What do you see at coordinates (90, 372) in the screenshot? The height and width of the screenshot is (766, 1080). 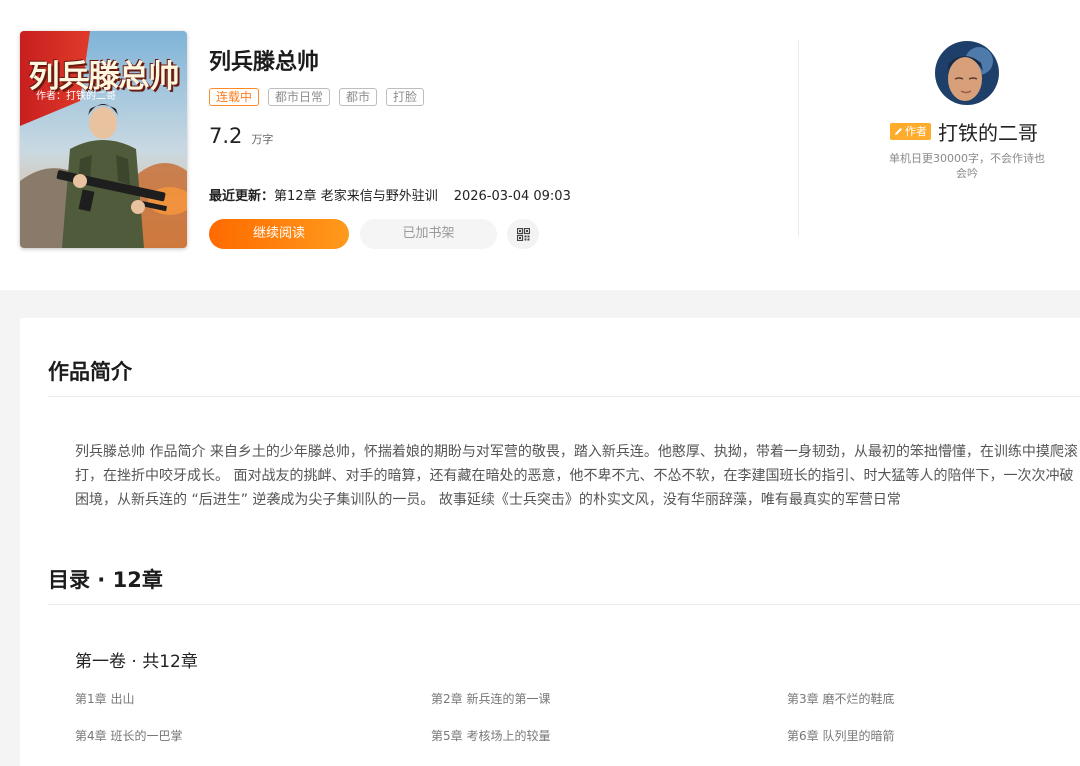 I see `intro-heading: 作品简介` at bounding box center [90, 372].